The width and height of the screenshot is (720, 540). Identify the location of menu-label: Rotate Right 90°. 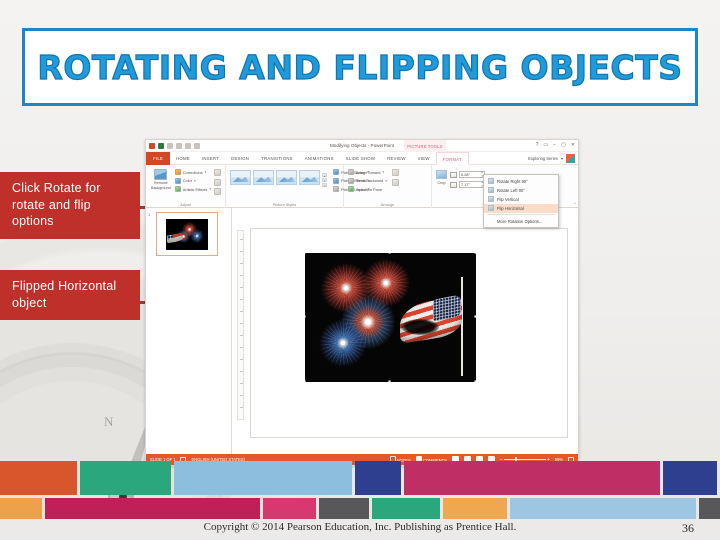
(512, 181).